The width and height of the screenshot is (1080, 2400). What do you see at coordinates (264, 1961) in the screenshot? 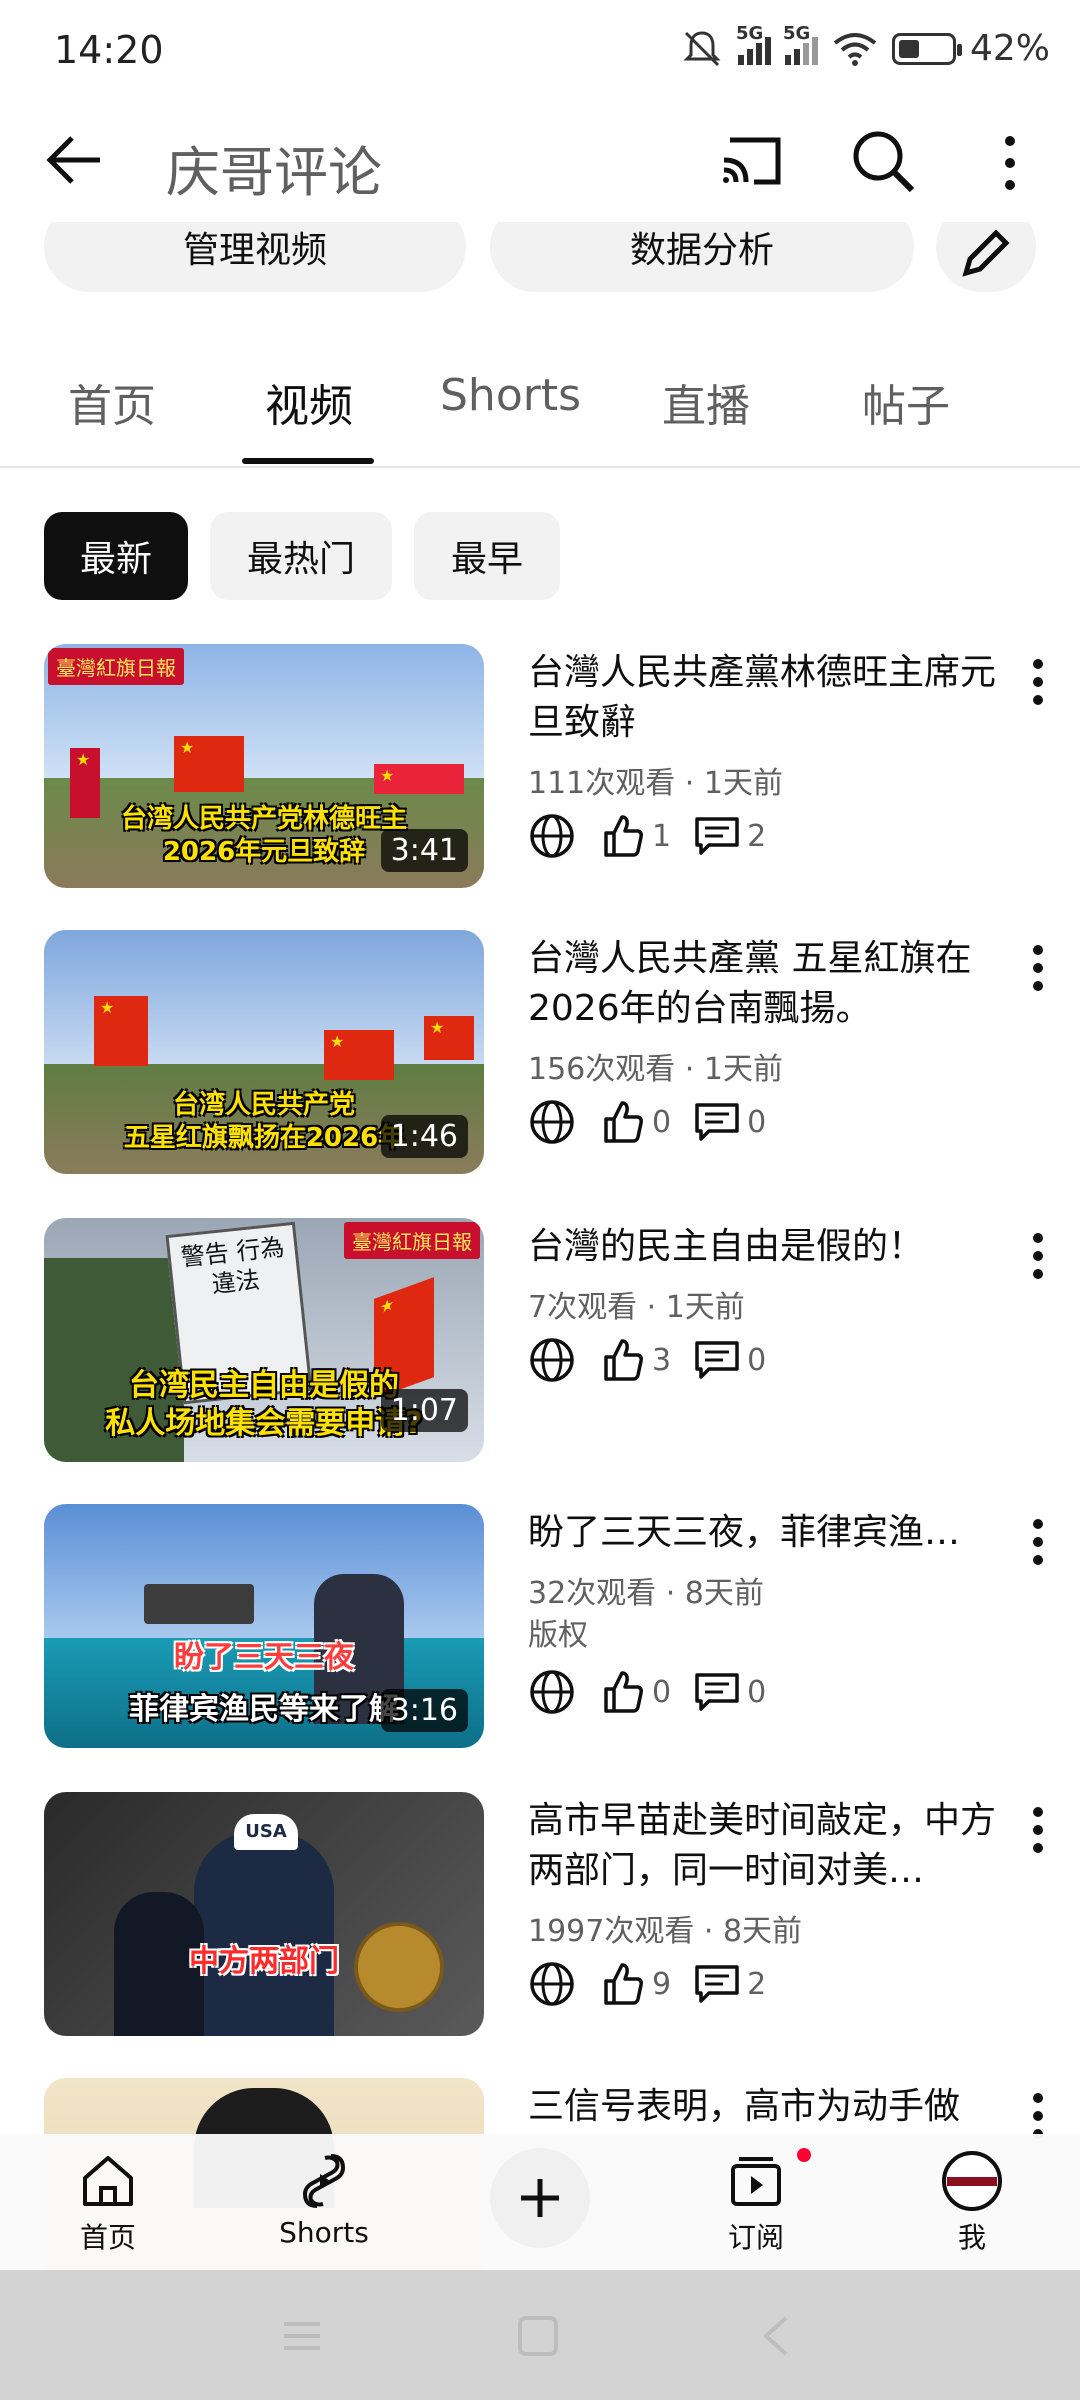
I see `thumbnail-caption-red: 中方两部门` at bounding box center [264, 1961].